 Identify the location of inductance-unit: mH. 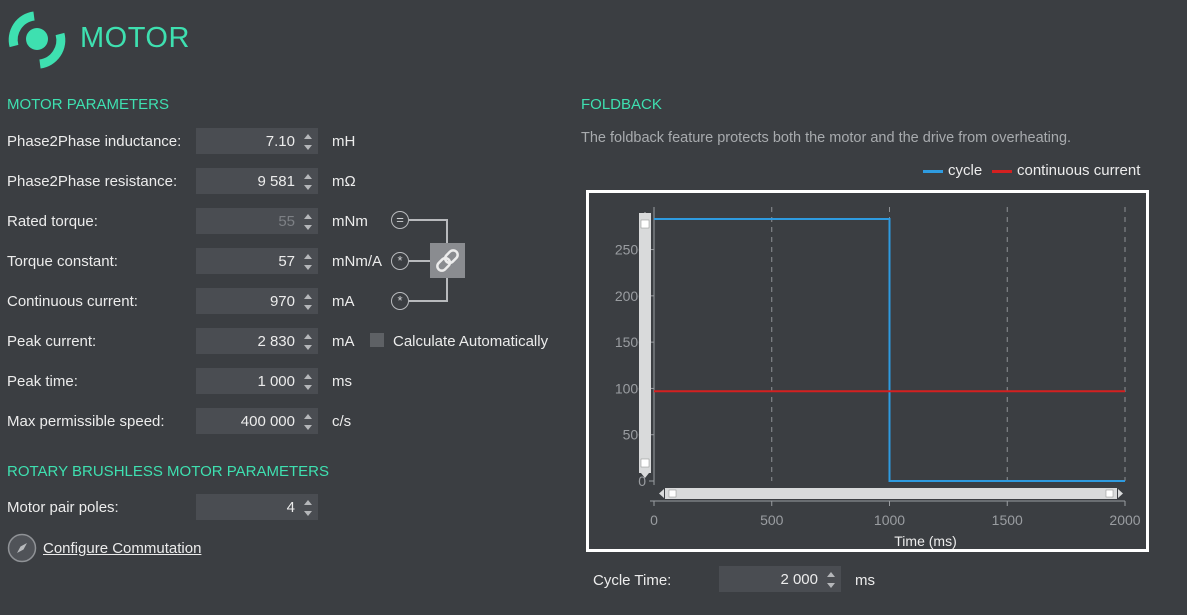
(344, 141).